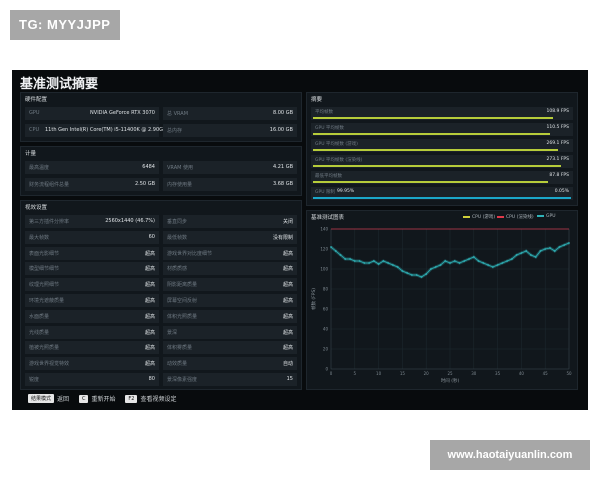 The width and height of the screenshot is (600, 480). Describe the element at coordinates (131, 398) in the screenshot. I see `video-settings-key: F2` at that location.